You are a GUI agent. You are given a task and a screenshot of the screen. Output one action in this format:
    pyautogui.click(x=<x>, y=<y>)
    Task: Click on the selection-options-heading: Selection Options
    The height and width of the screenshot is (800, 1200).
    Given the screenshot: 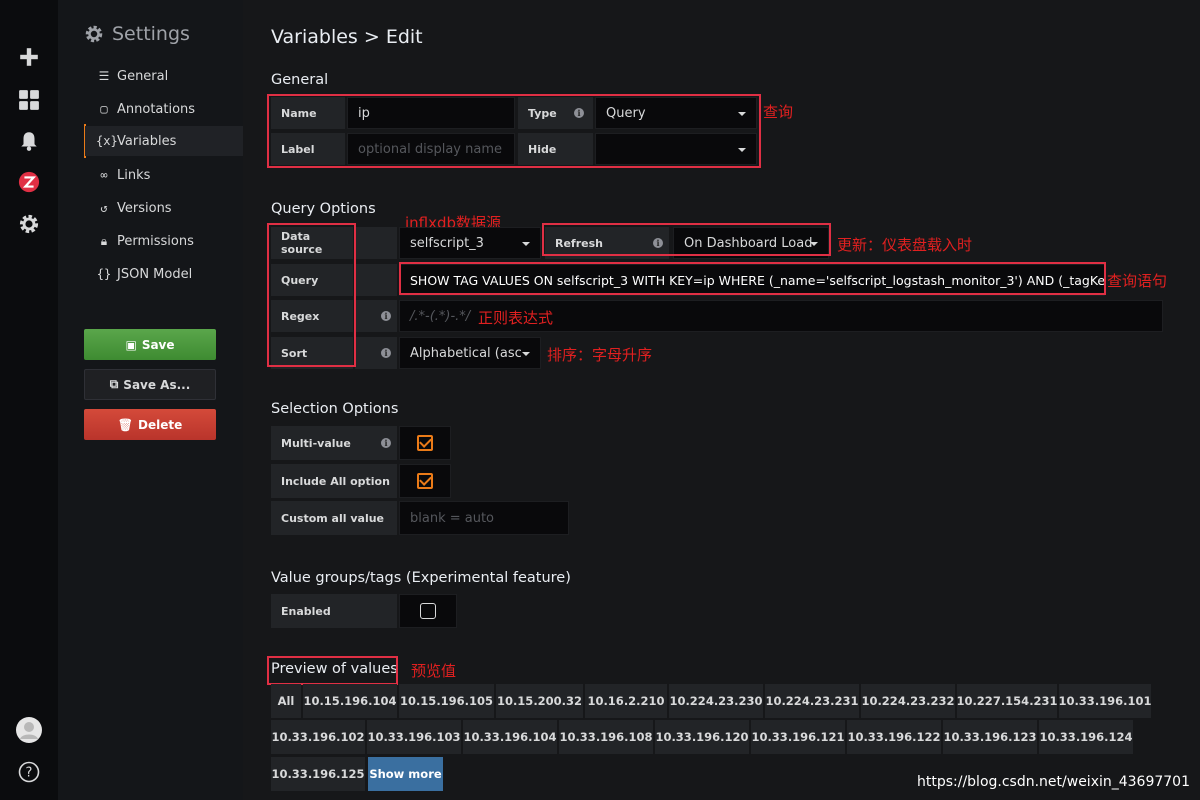 What is the action you would take?
    pyautogui.click(x=335, y=409)
    